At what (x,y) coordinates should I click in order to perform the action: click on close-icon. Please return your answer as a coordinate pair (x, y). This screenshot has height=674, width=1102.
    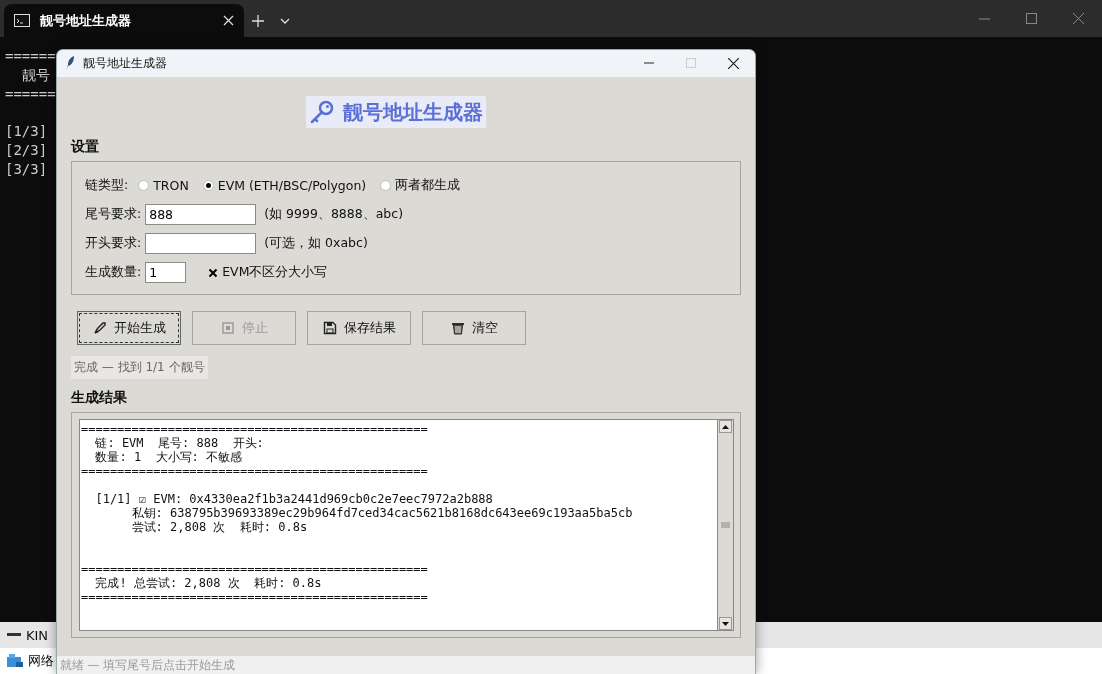
    Looking at the image, I should click on (733, 63).